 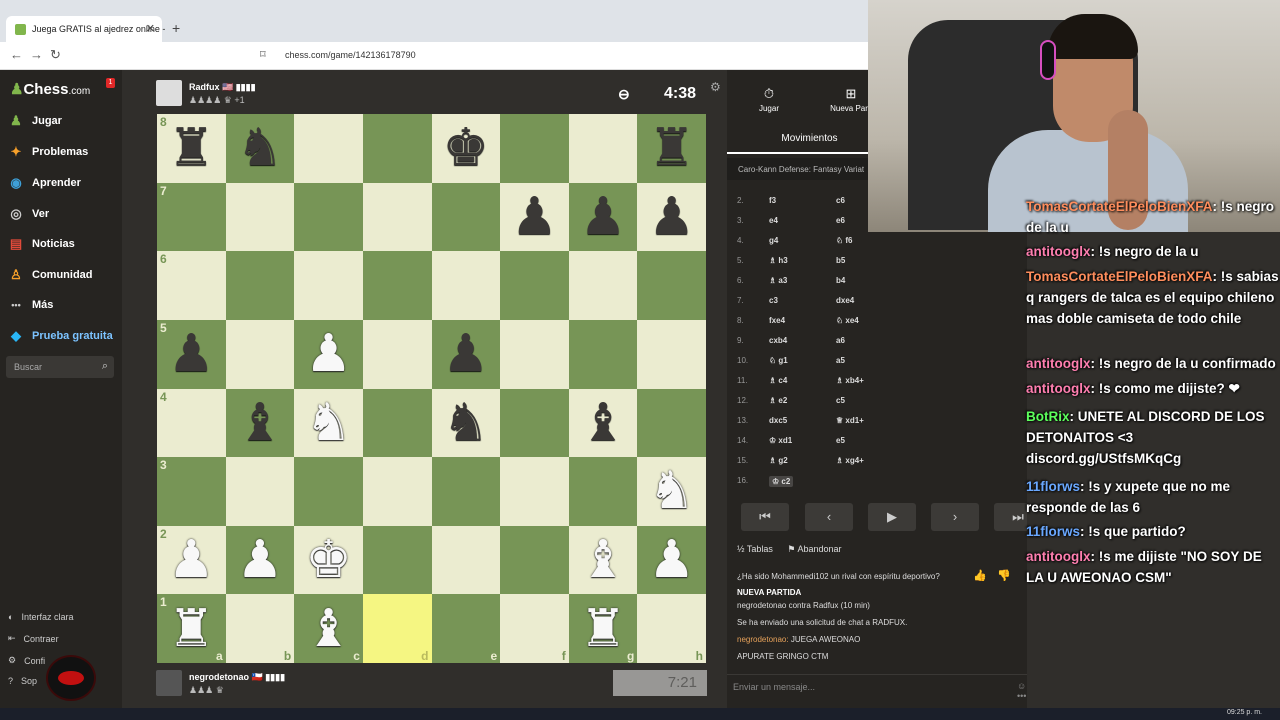 What do you see at coordinates (603, 560) in the screenshot?
I see `square-g2: ♝` at bounding box center [603, 560].